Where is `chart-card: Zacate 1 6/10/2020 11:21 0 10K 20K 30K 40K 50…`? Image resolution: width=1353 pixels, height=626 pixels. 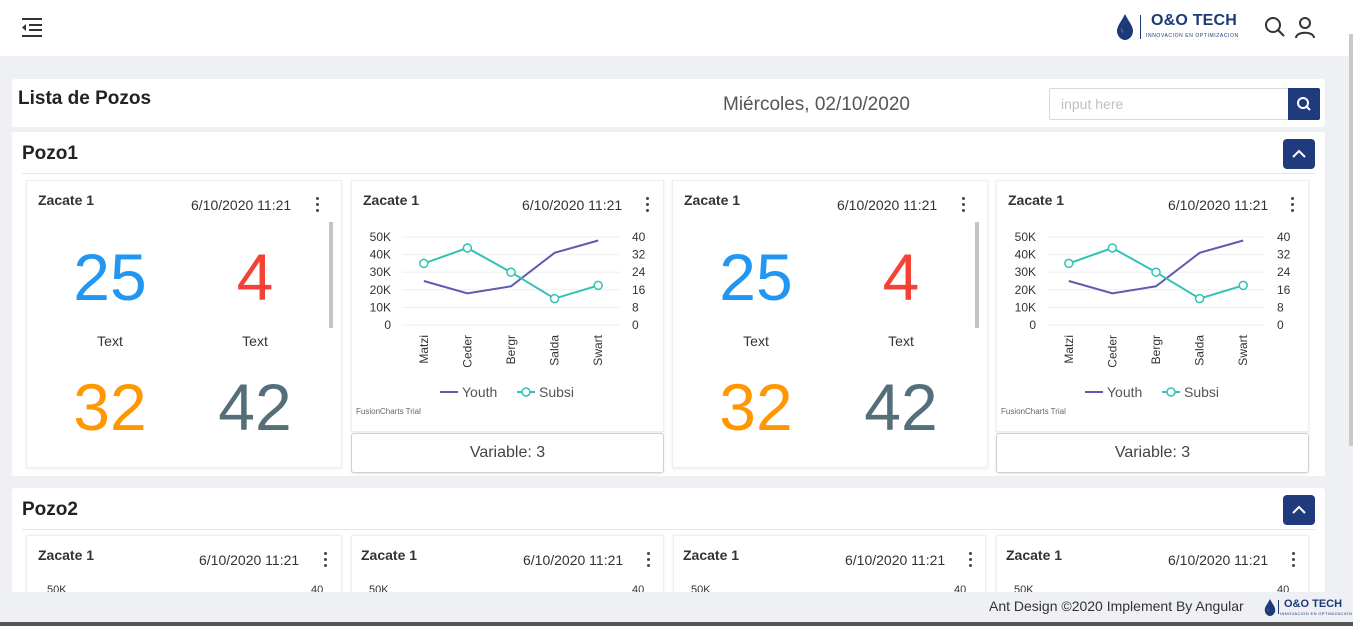
chart-card: Zacate 1 6/10/2020 11:21 0 10K 20K 30K 40K 50… is located at coordinates (507, 326).